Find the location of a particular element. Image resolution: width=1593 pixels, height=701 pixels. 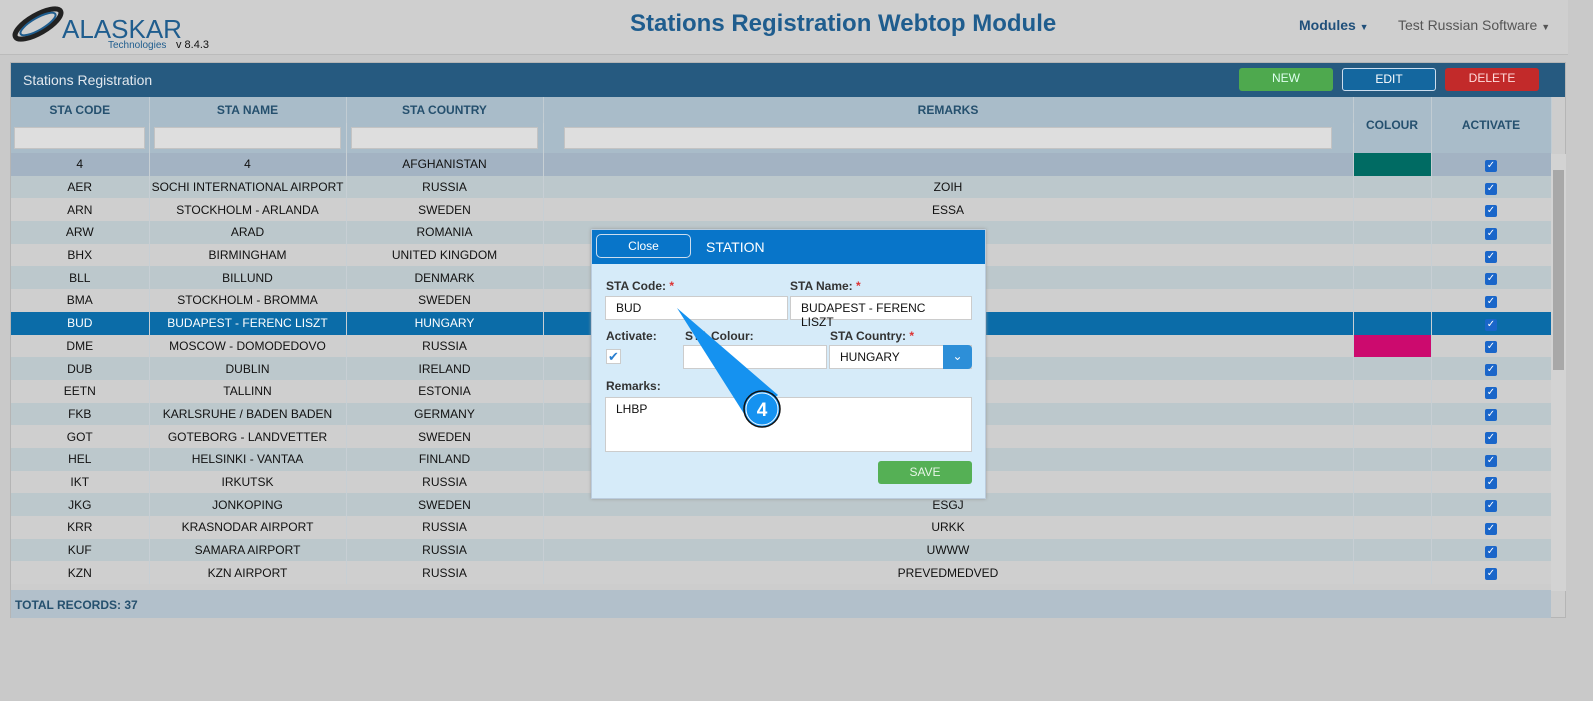

cell-name: KZN AIRPORT is located at coordinates (248, 573).